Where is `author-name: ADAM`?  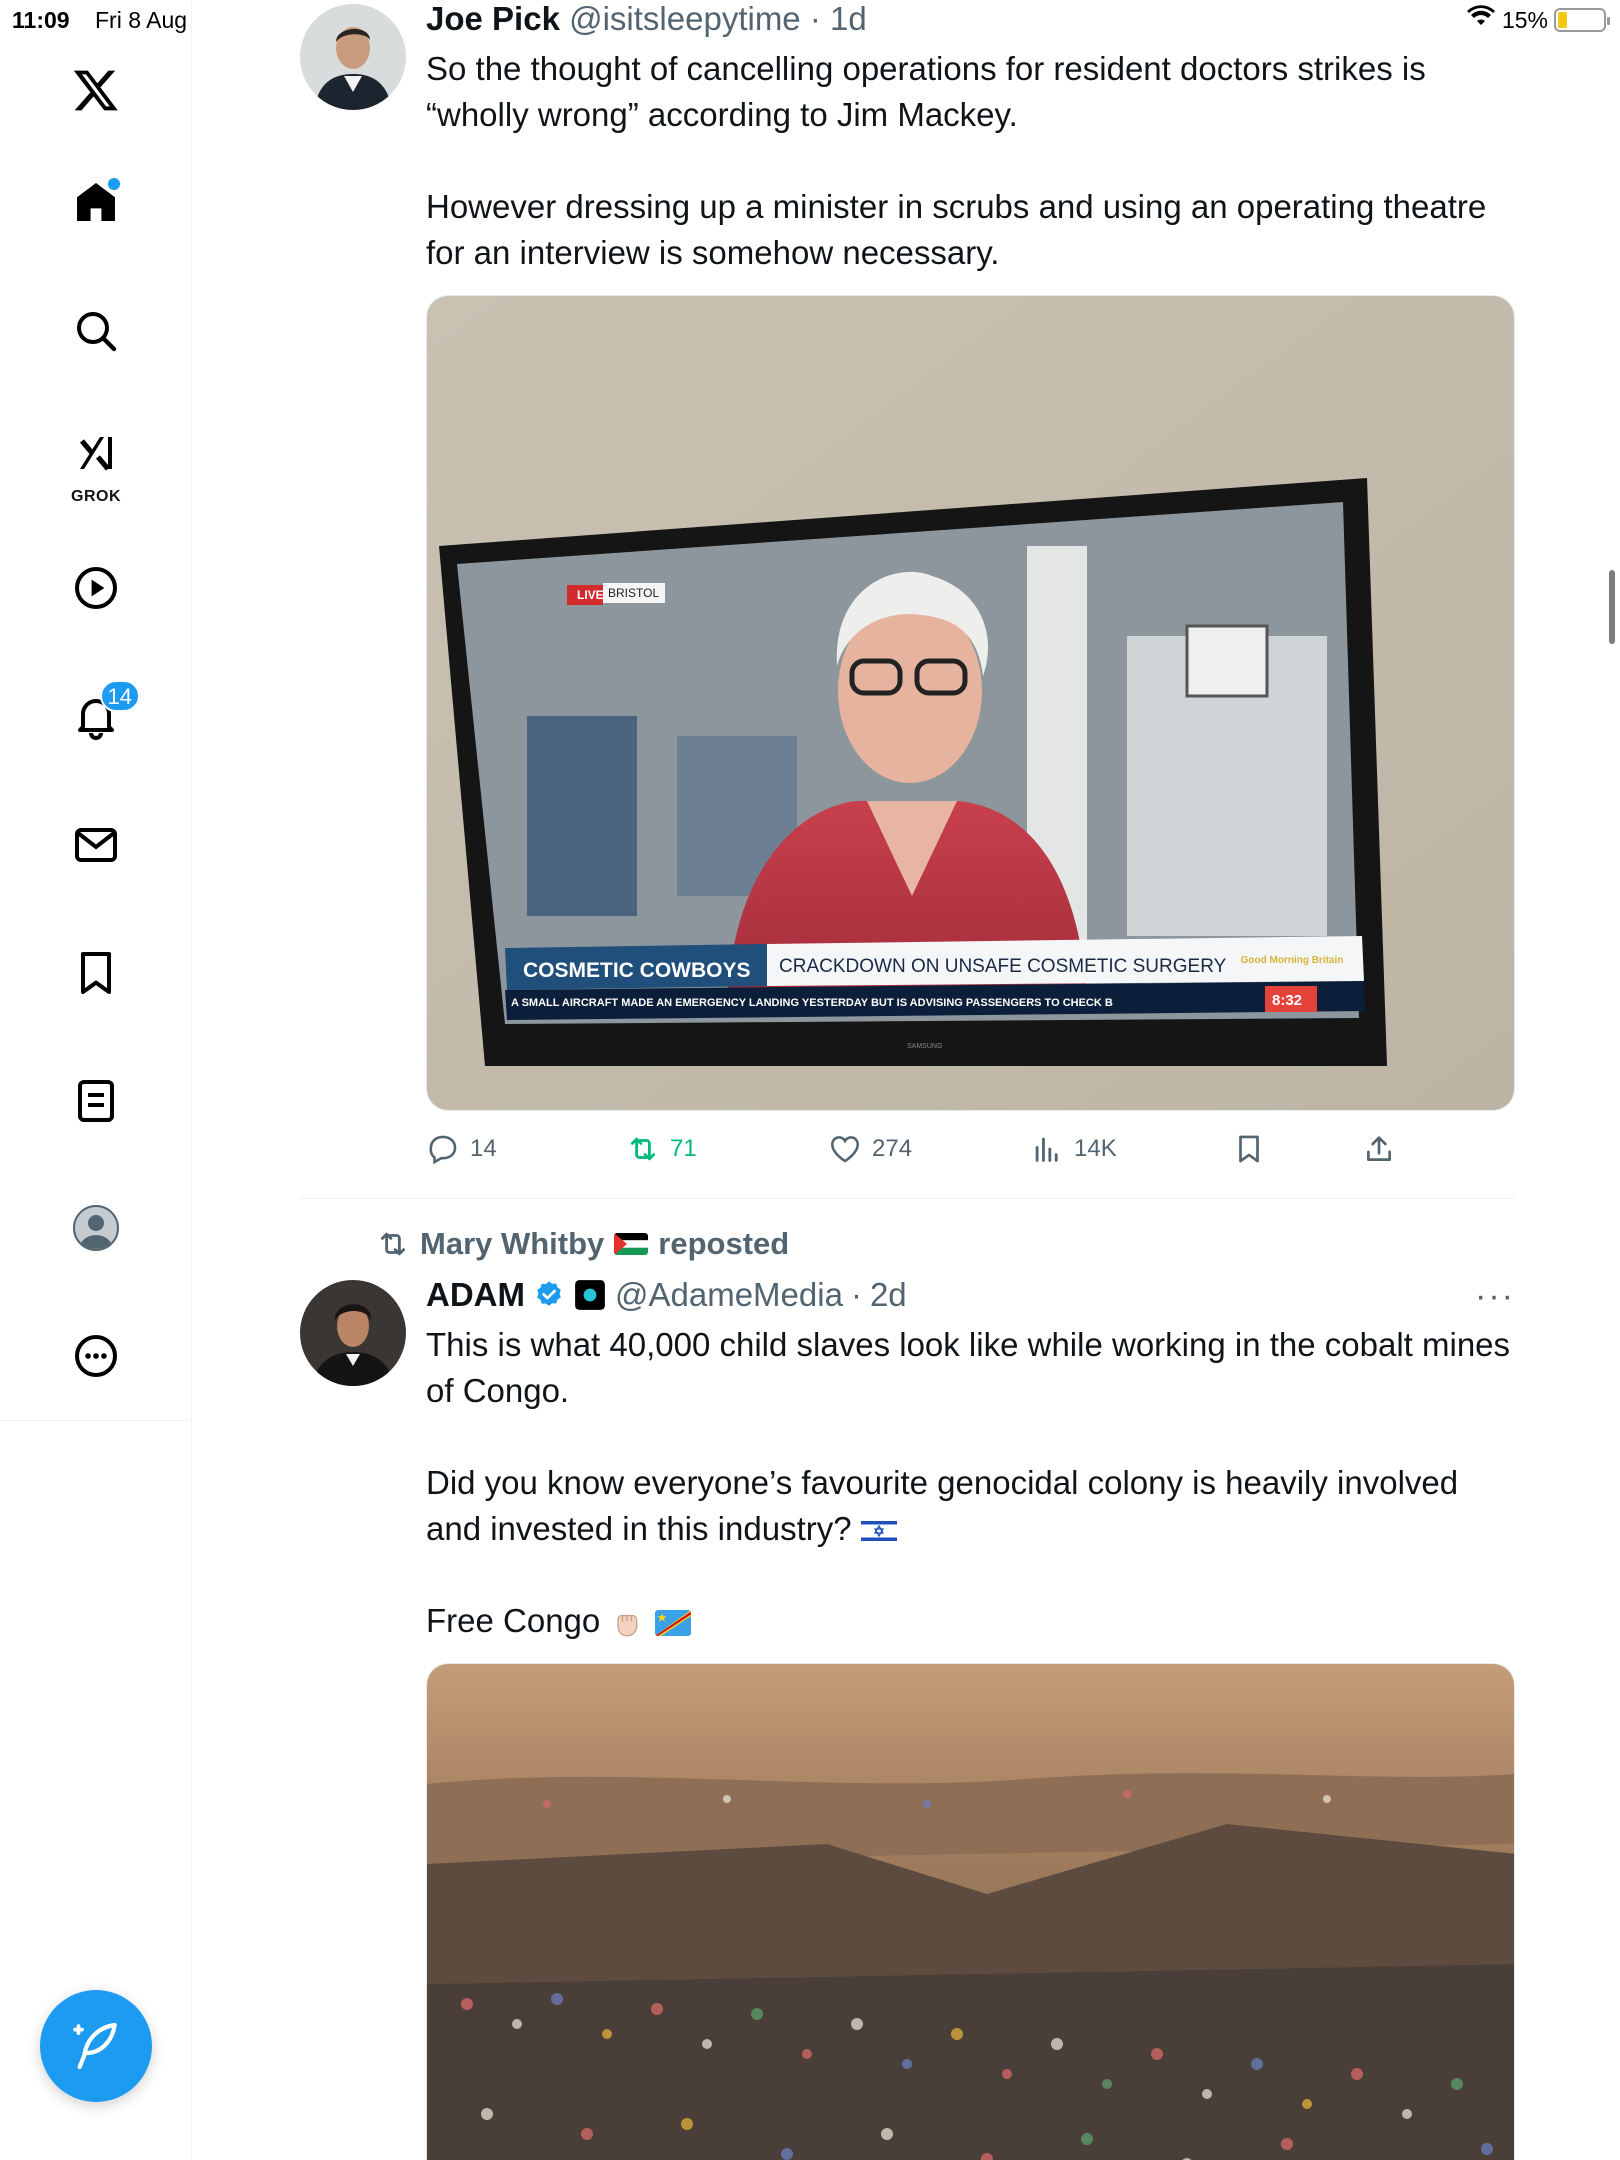
author-name: ADAM is located at coordinates (475, 1295).